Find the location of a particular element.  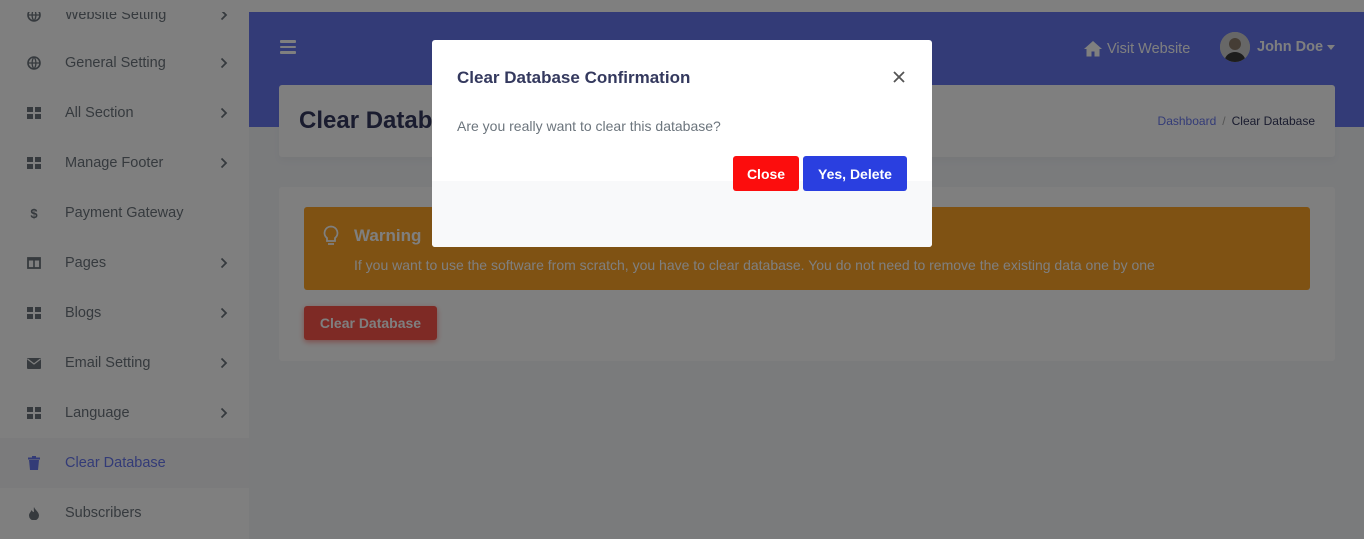

modal-close-button: Close is located at coordinates (766, 173).